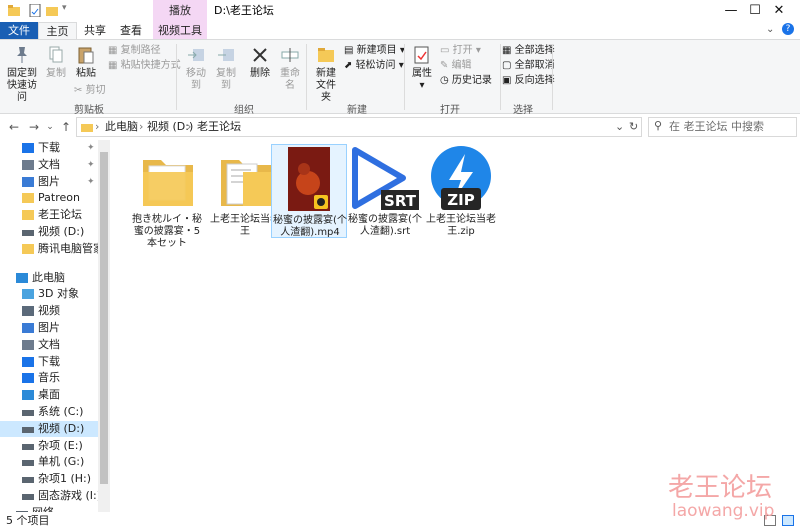 The width and height of the screenshot is (800, 529). I want to click on zip-badge: ZIP, so click(460, 200).